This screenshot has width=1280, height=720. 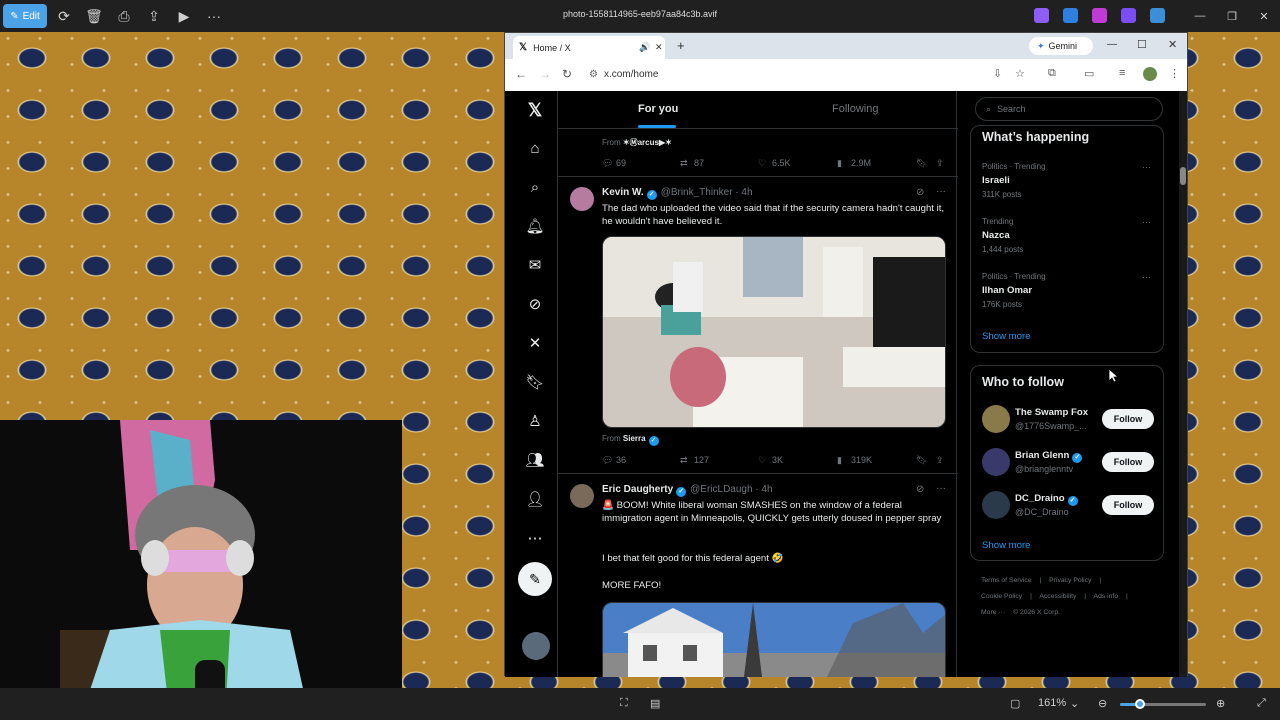 I want to click on bookmarks-icon: 🔖︎, so click(x=535, y=382).